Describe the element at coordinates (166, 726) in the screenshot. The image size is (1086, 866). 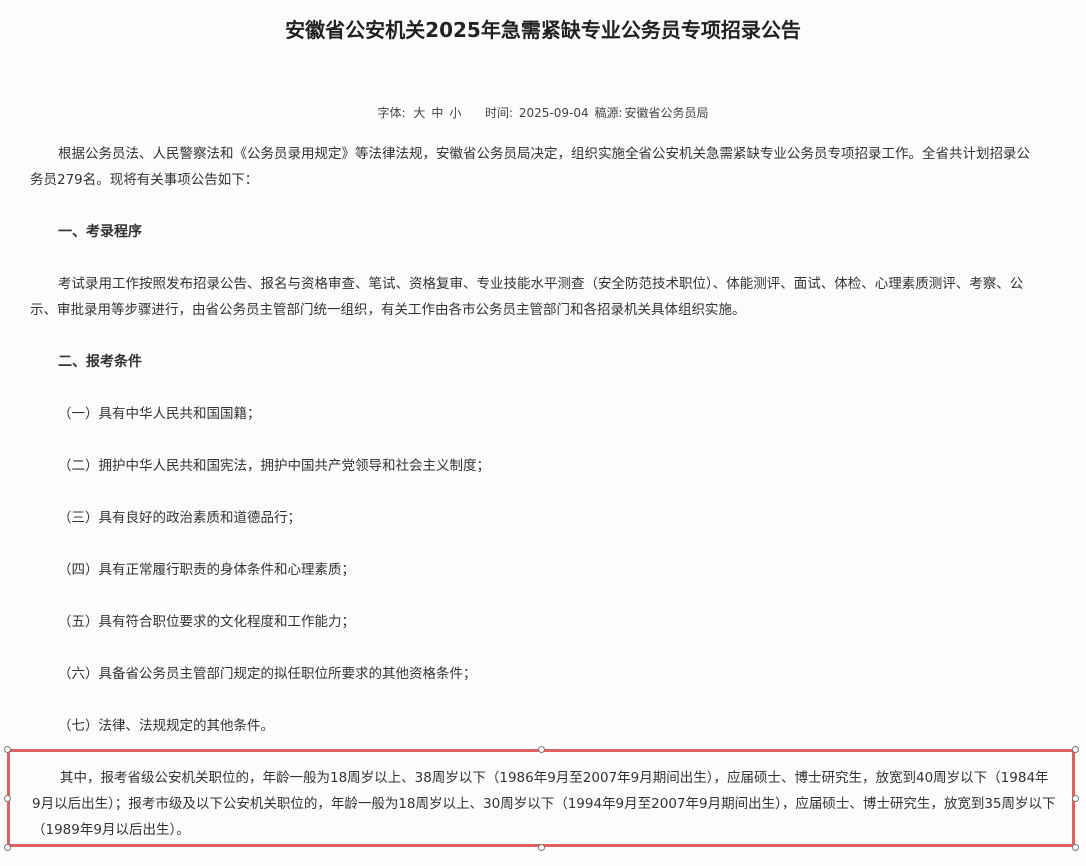
I see `condition-item: （七）法律、法规规定的其他条件。` at that location.